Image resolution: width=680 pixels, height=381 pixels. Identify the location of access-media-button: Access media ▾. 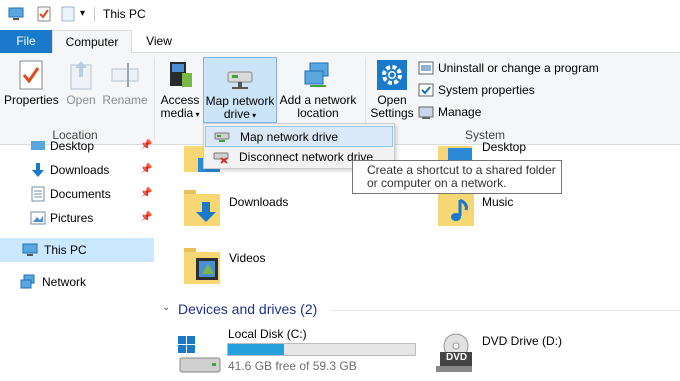
(180, 90).